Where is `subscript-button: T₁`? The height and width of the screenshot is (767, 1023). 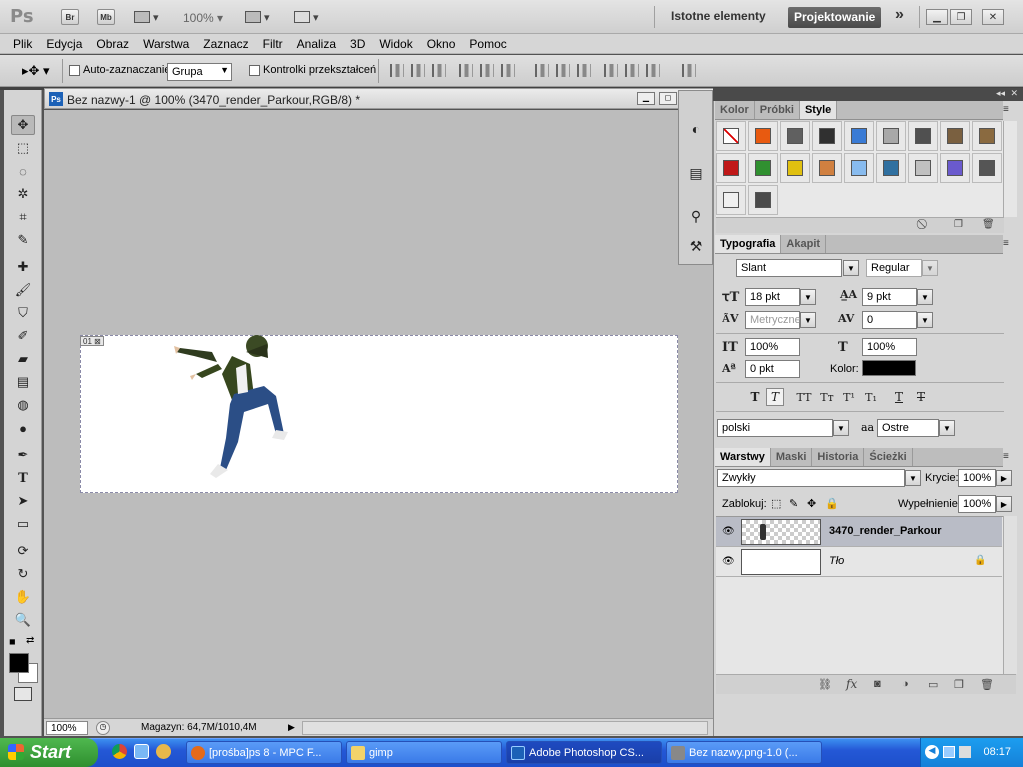 subscript-button: T₁ is located at coordinates (871, 397).